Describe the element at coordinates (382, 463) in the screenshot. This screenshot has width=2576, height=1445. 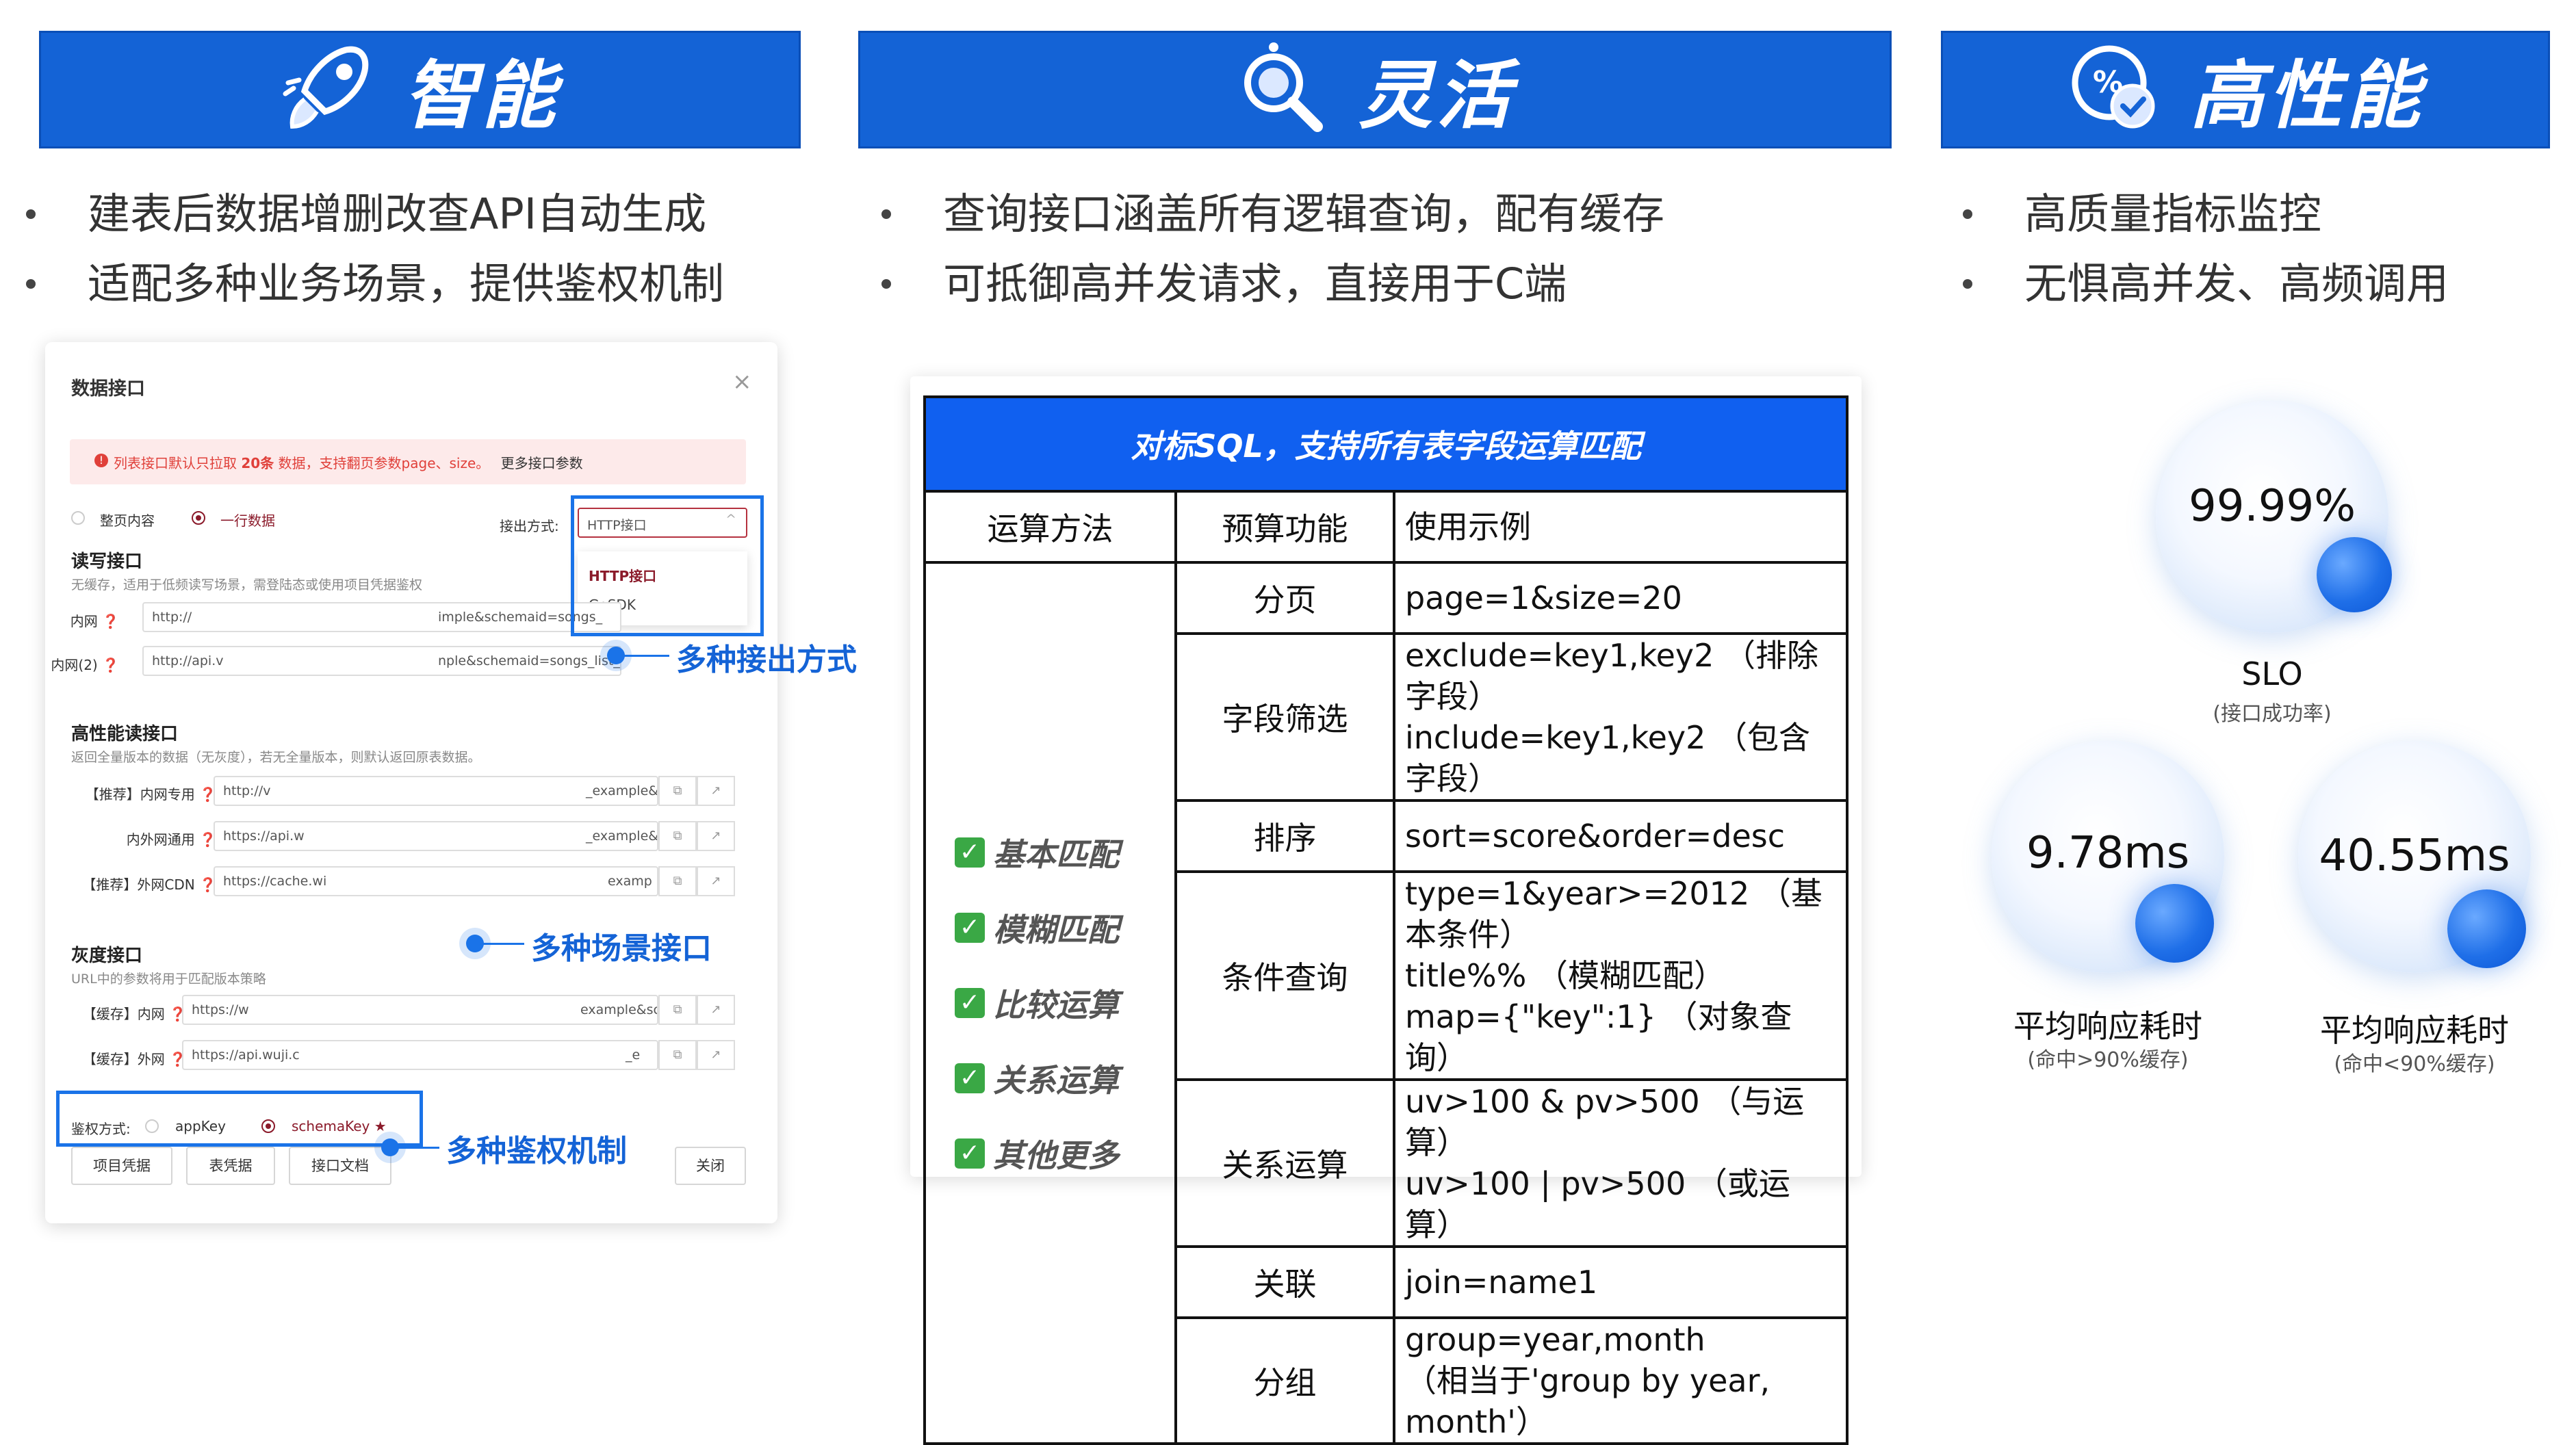
I see `alert-text-tail: 数据，支持翻页参数page、size。` at that location.